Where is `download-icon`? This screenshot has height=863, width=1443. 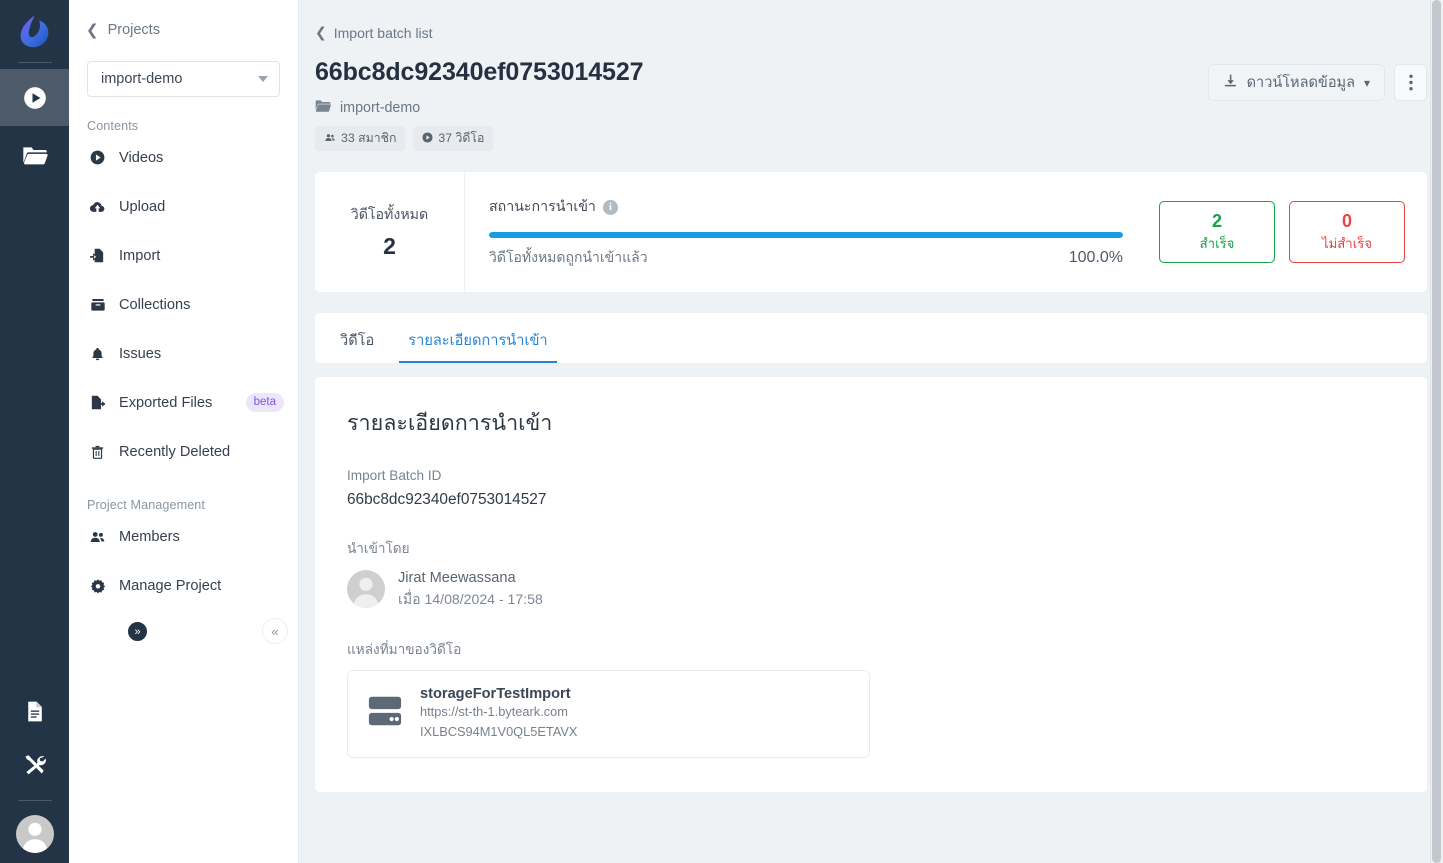 download-icon is located at coordinates (1230, 82).